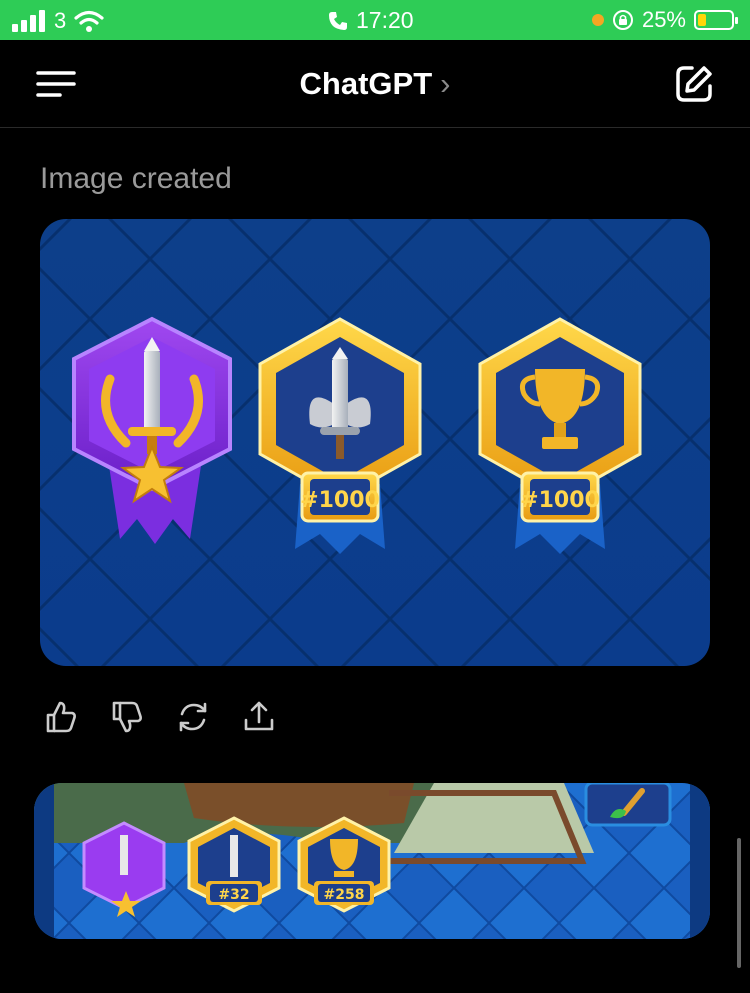 Image resolution: width=750 pixels, height=993 pixels. Describe the element at coordinates (28, 21) in the screenshot. I see `signal-icon` at that location.